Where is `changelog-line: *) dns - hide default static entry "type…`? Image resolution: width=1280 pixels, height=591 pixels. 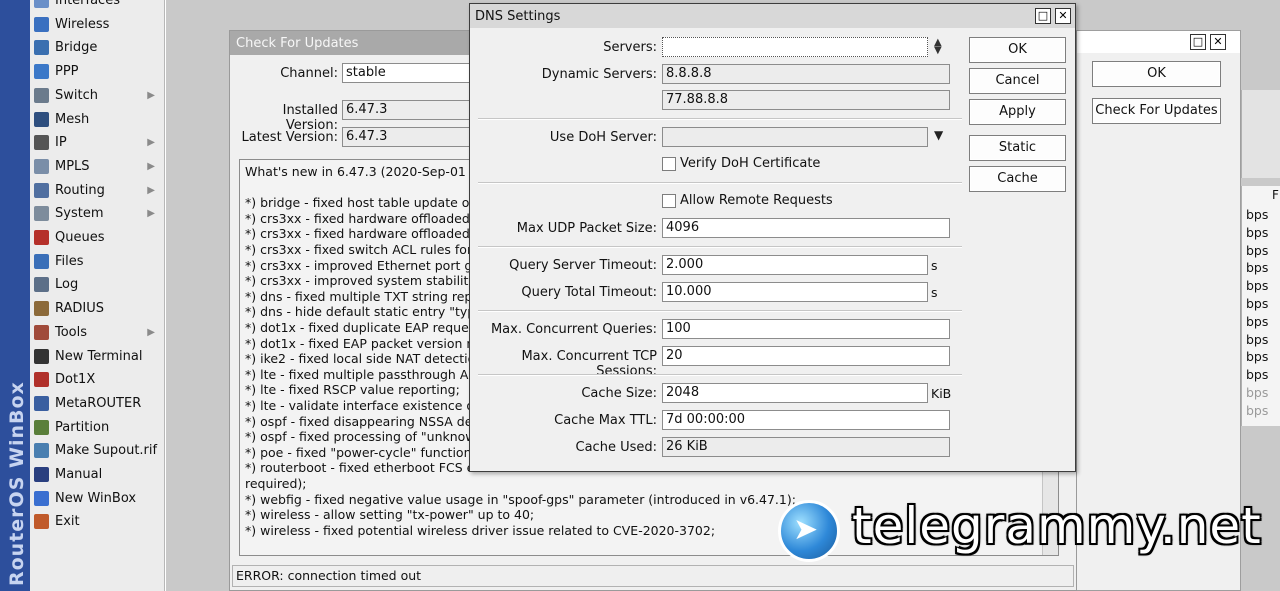
changelog-line: *) dns - hide default static entry "type… is located at coordinates (367, 312).